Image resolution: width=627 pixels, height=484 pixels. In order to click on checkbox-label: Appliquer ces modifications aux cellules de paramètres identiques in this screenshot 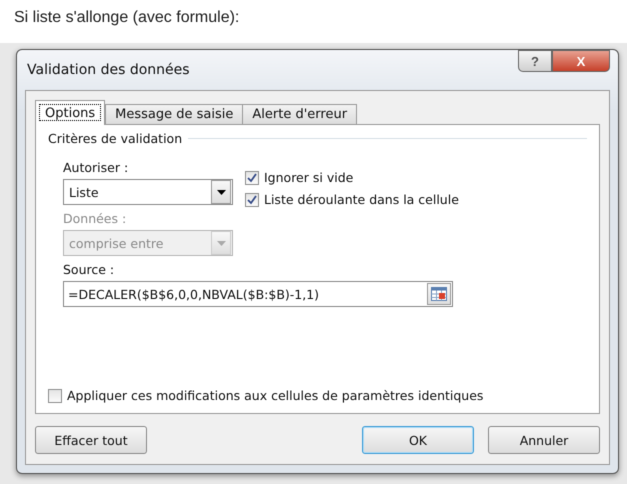, I will do `click(275, 395)`.